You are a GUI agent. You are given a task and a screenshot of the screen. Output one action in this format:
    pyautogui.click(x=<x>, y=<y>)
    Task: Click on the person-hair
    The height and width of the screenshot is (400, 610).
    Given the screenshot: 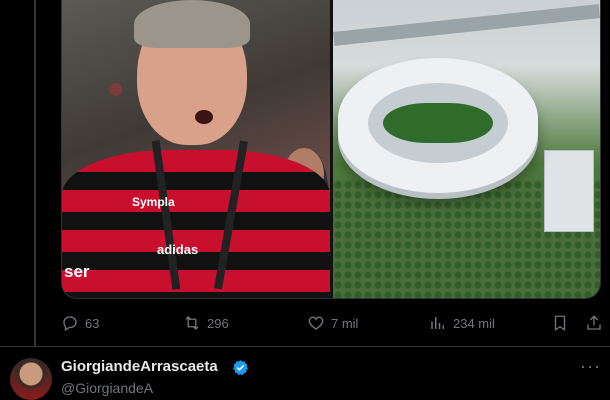 What is the action you would take?
    pyautogui.click(x=192, y=24)
    